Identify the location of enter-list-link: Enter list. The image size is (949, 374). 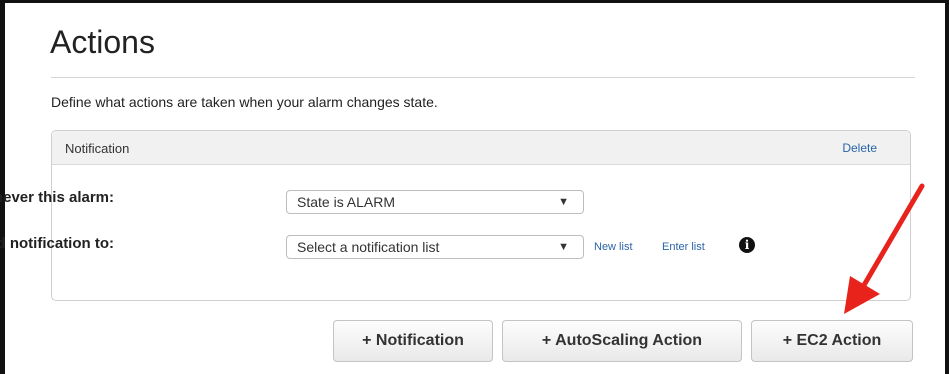
(683, 247).